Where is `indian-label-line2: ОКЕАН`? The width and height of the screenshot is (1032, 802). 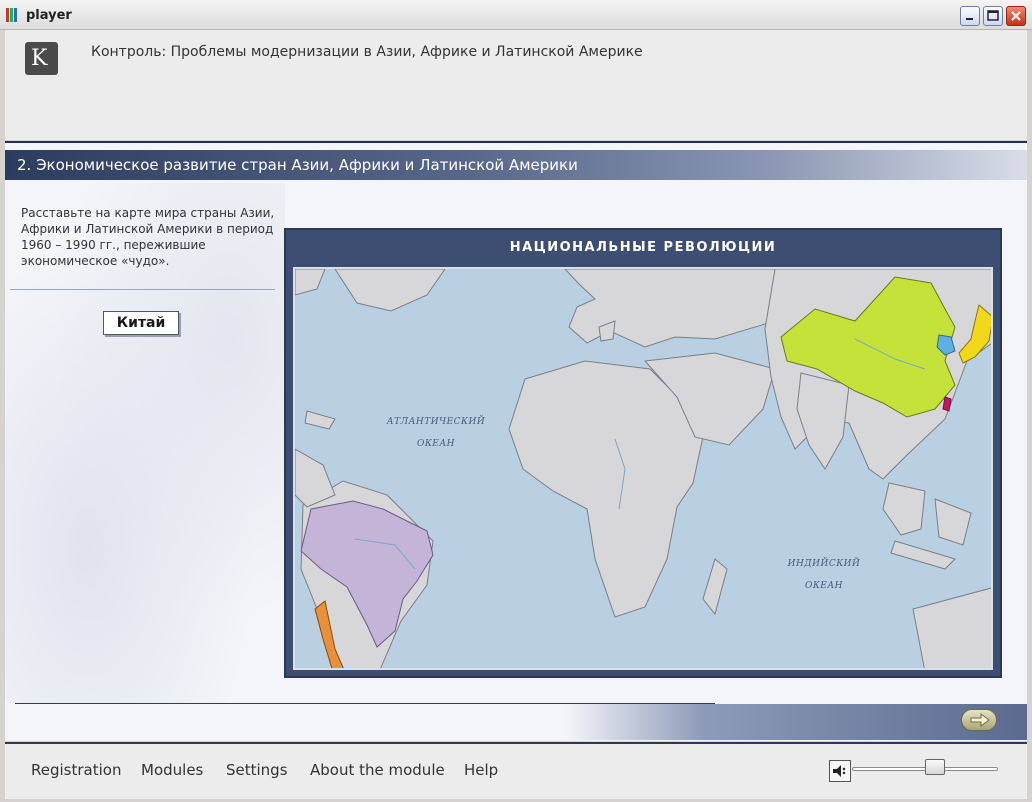 indian-label-line2: ОКЕАН is located at coordinates (824, 586).